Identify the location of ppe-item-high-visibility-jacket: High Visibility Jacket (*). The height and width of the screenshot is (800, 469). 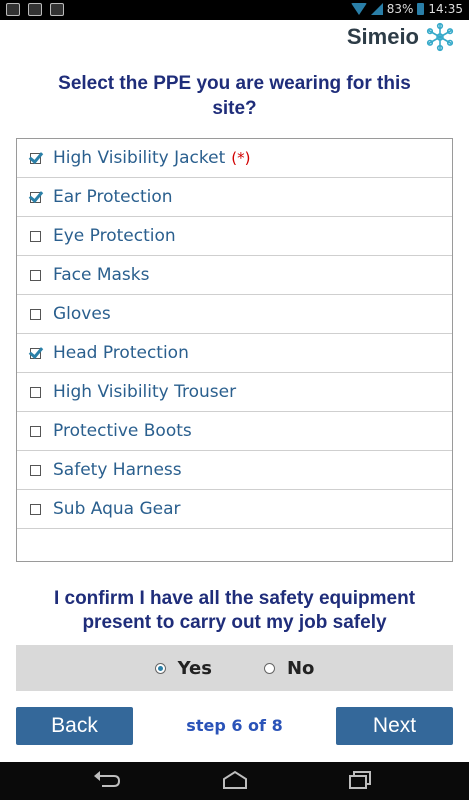
(234, 158).